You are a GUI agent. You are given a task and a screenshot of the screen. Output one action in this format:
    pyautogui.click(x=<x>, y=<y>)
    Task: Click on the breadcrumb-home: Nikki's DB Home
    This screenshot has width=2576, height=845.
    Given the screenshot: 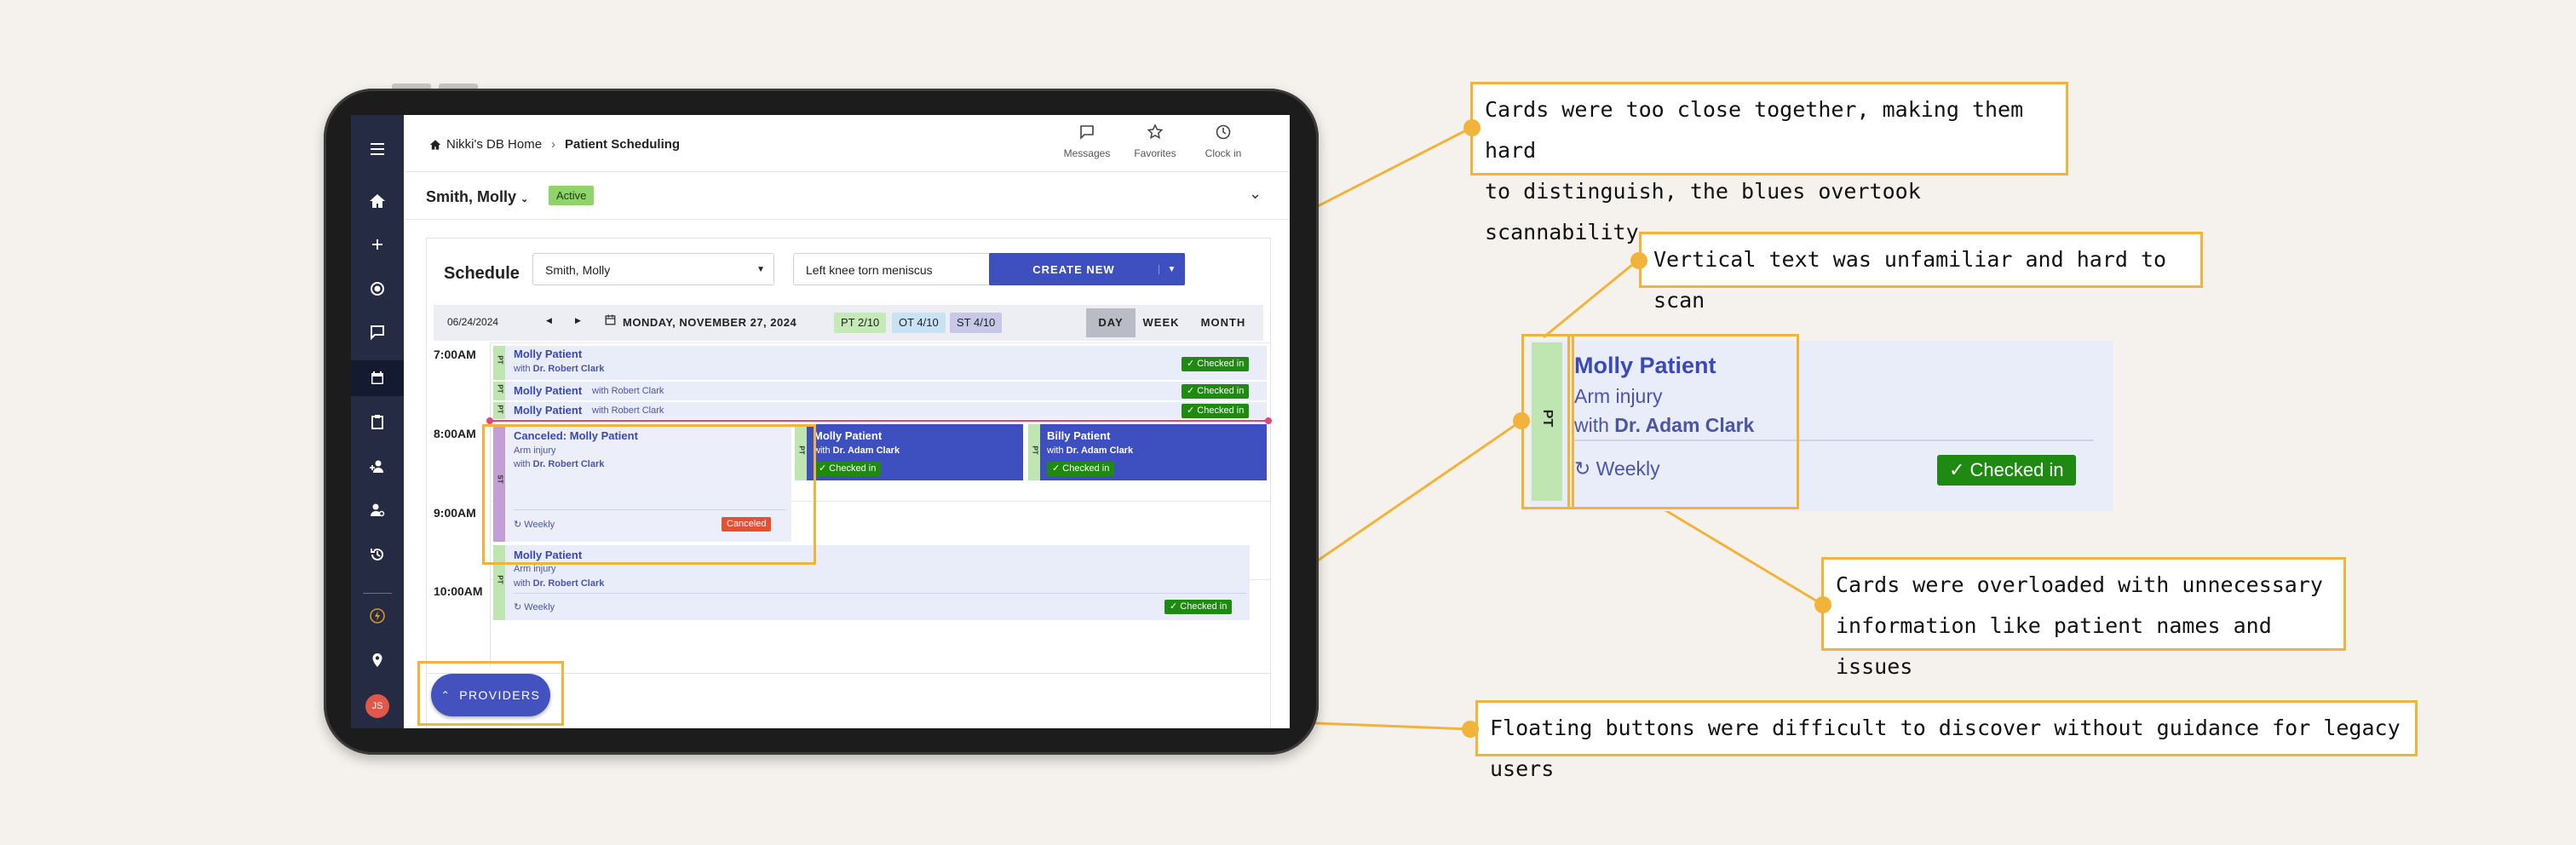 What is the action you would take?
    pyautogui.click(x=494, y=144)
    